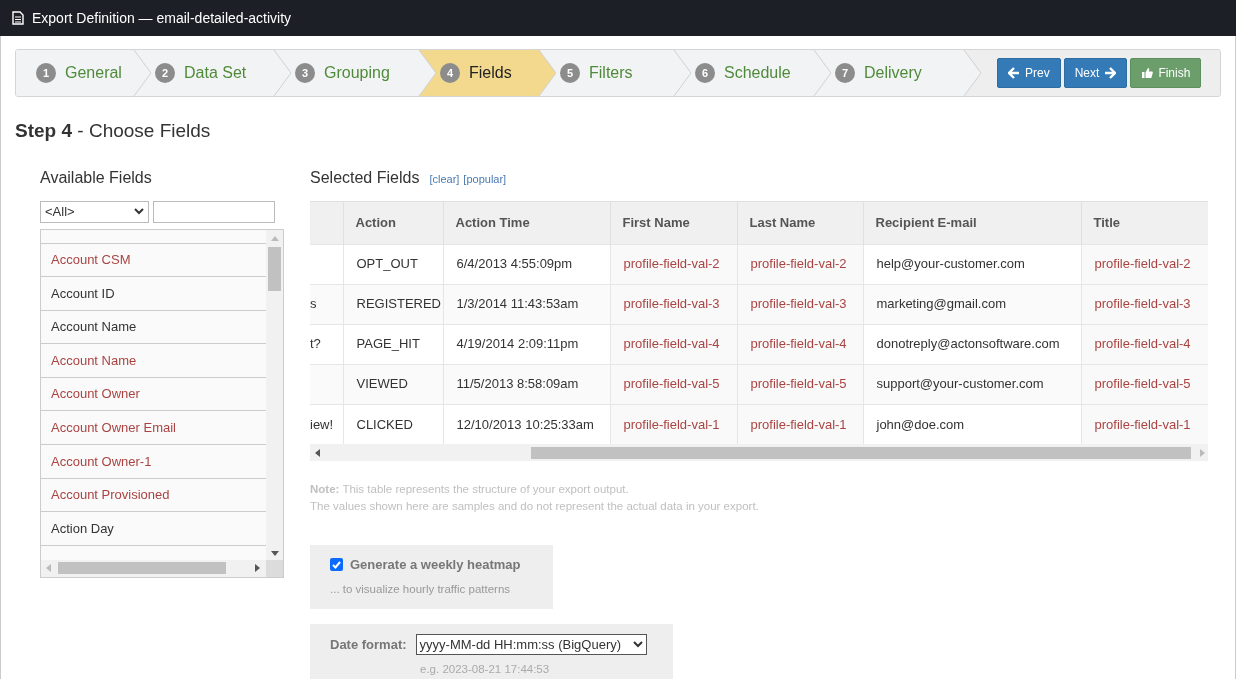  Describe the element at coordinates (82, 528) in the screenshot. I see `field-item: Action Day` at that location.